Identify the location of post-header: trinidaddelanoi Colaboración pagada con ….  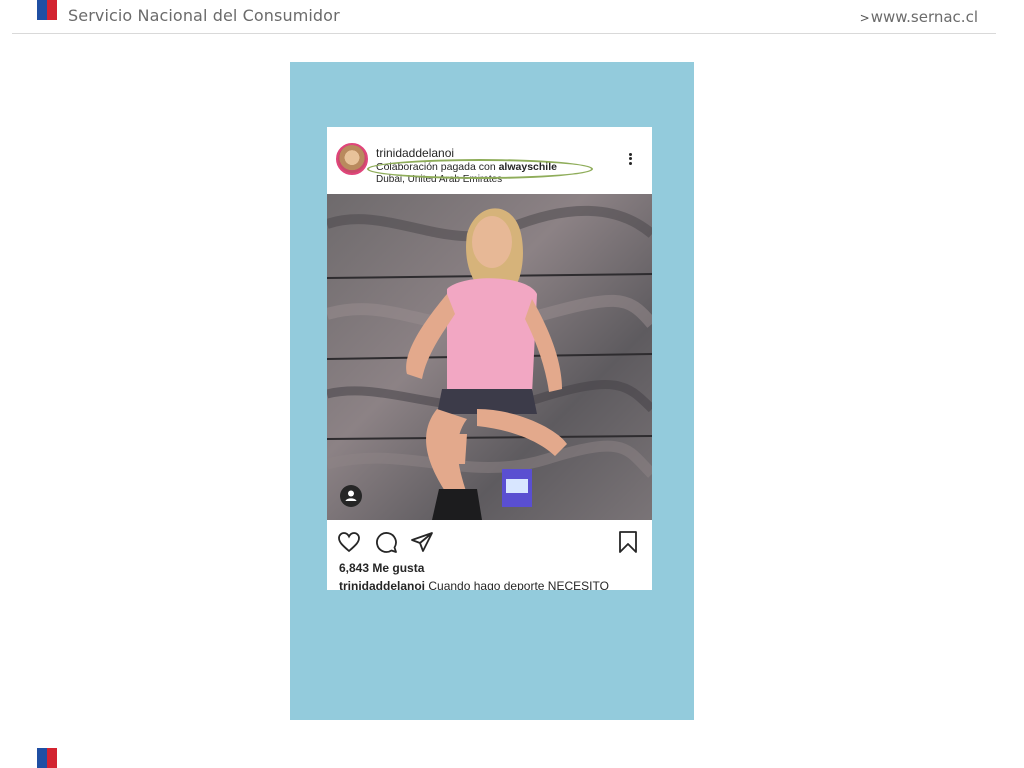
(489, 160).